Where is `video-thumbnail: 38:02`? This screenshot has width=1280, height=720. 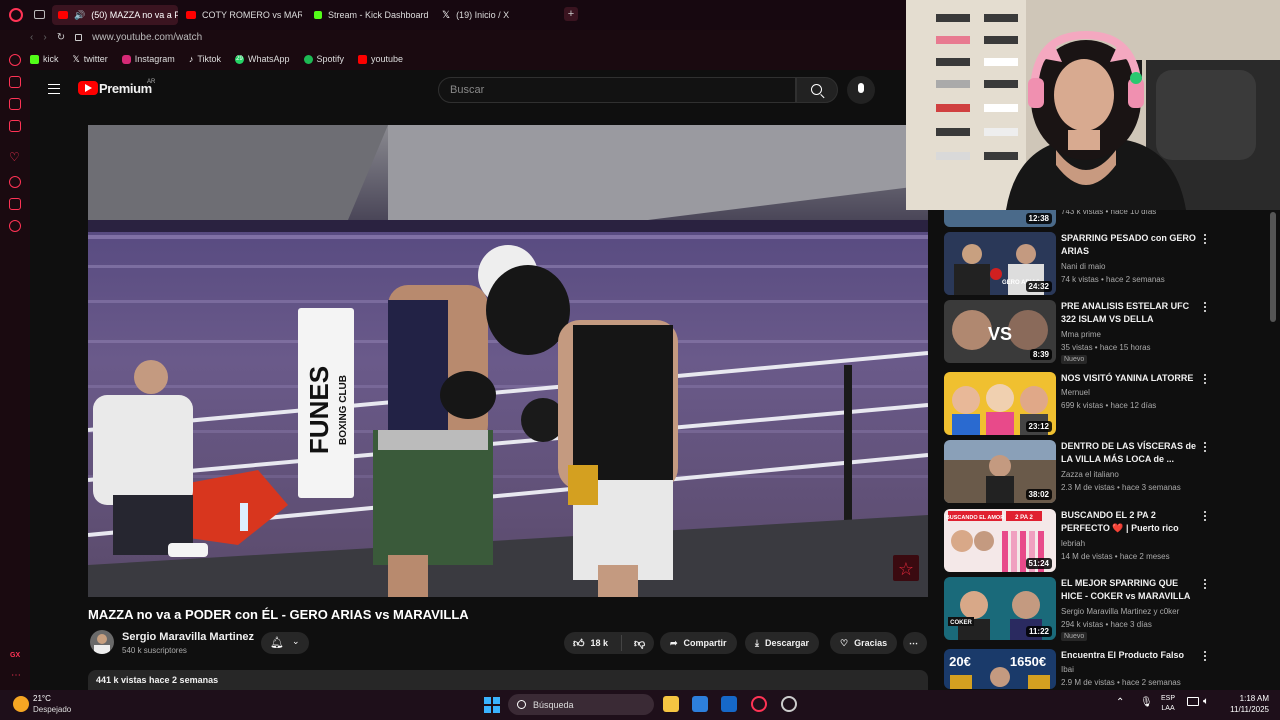 video-thumbnail: 38:02 is located at coordinates (1000, 471).